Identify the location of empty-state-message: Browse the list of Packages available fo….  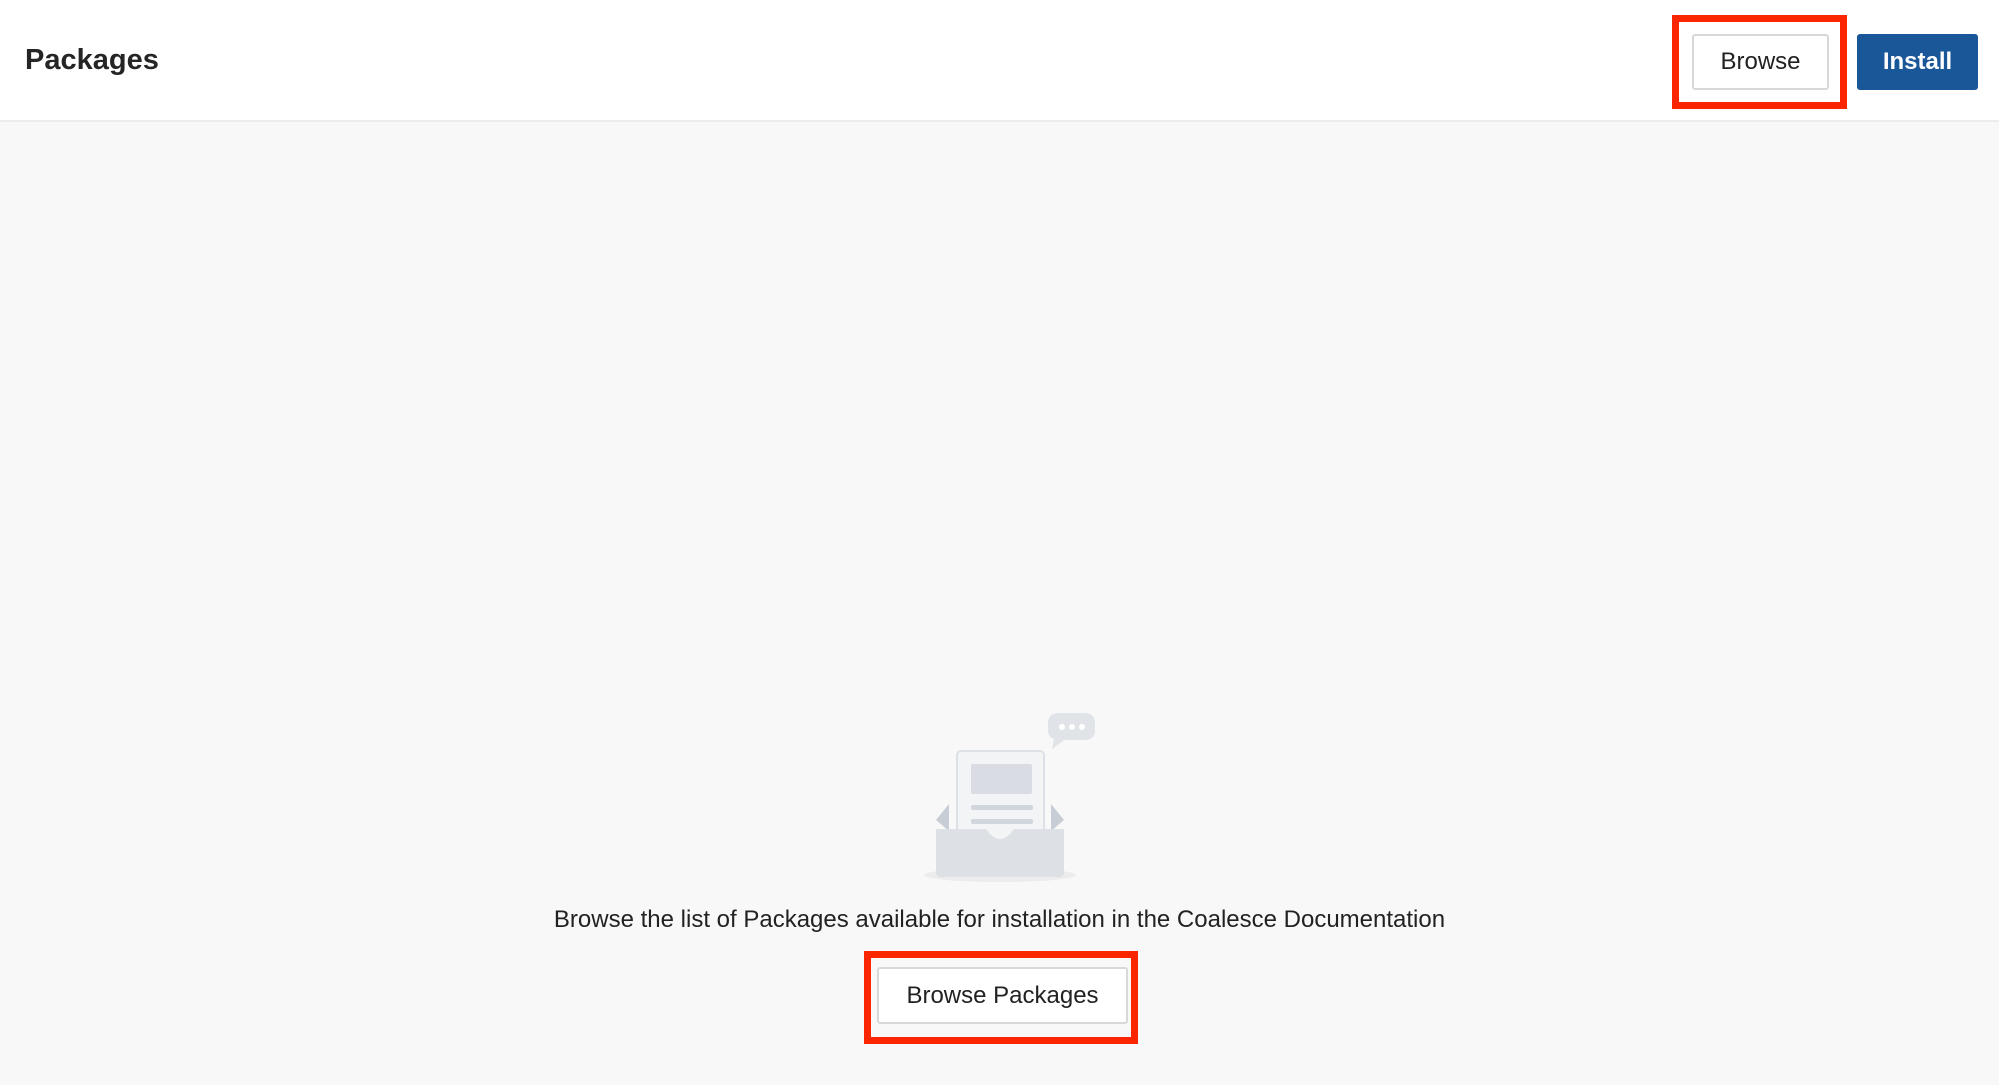
(999, 919).